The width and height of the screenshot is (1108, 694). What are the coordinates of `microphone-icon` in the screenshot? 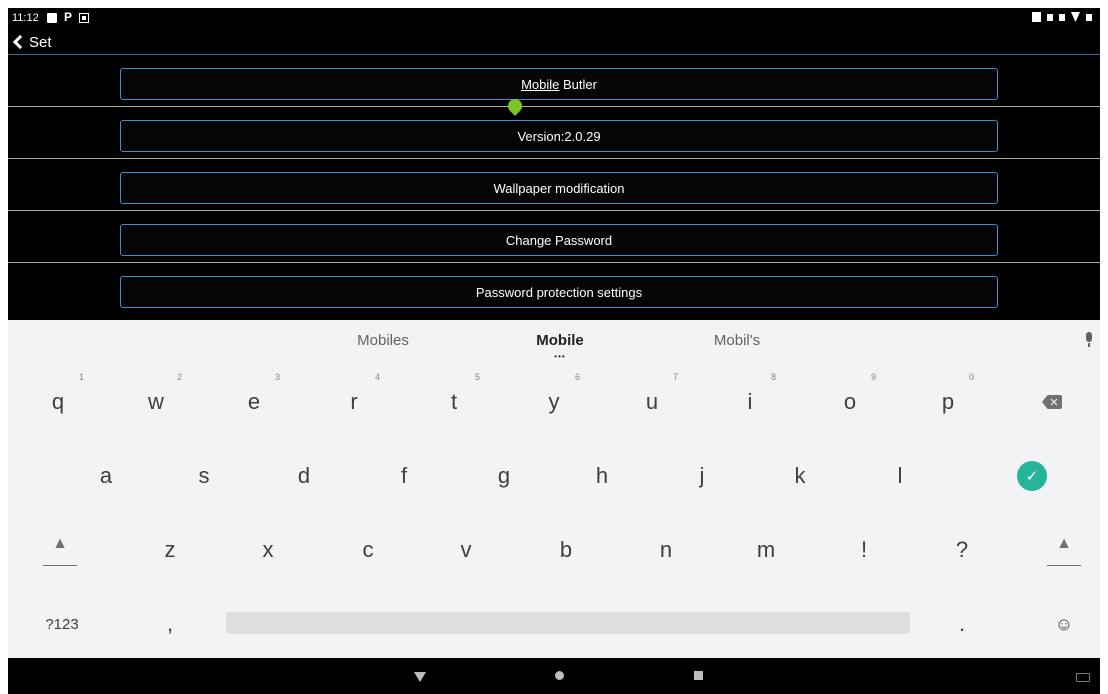 It's located at (1089, 339).